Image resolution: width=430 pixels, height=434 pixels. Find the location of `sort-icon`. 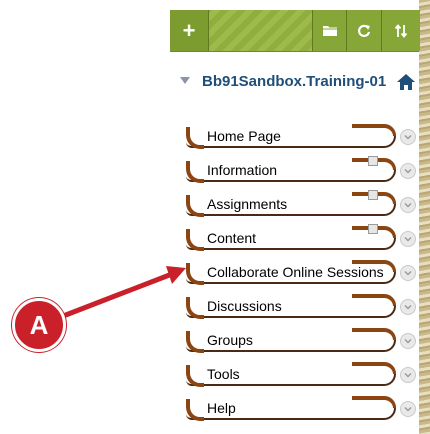

sort-icon is located at coordinates (401, 30).